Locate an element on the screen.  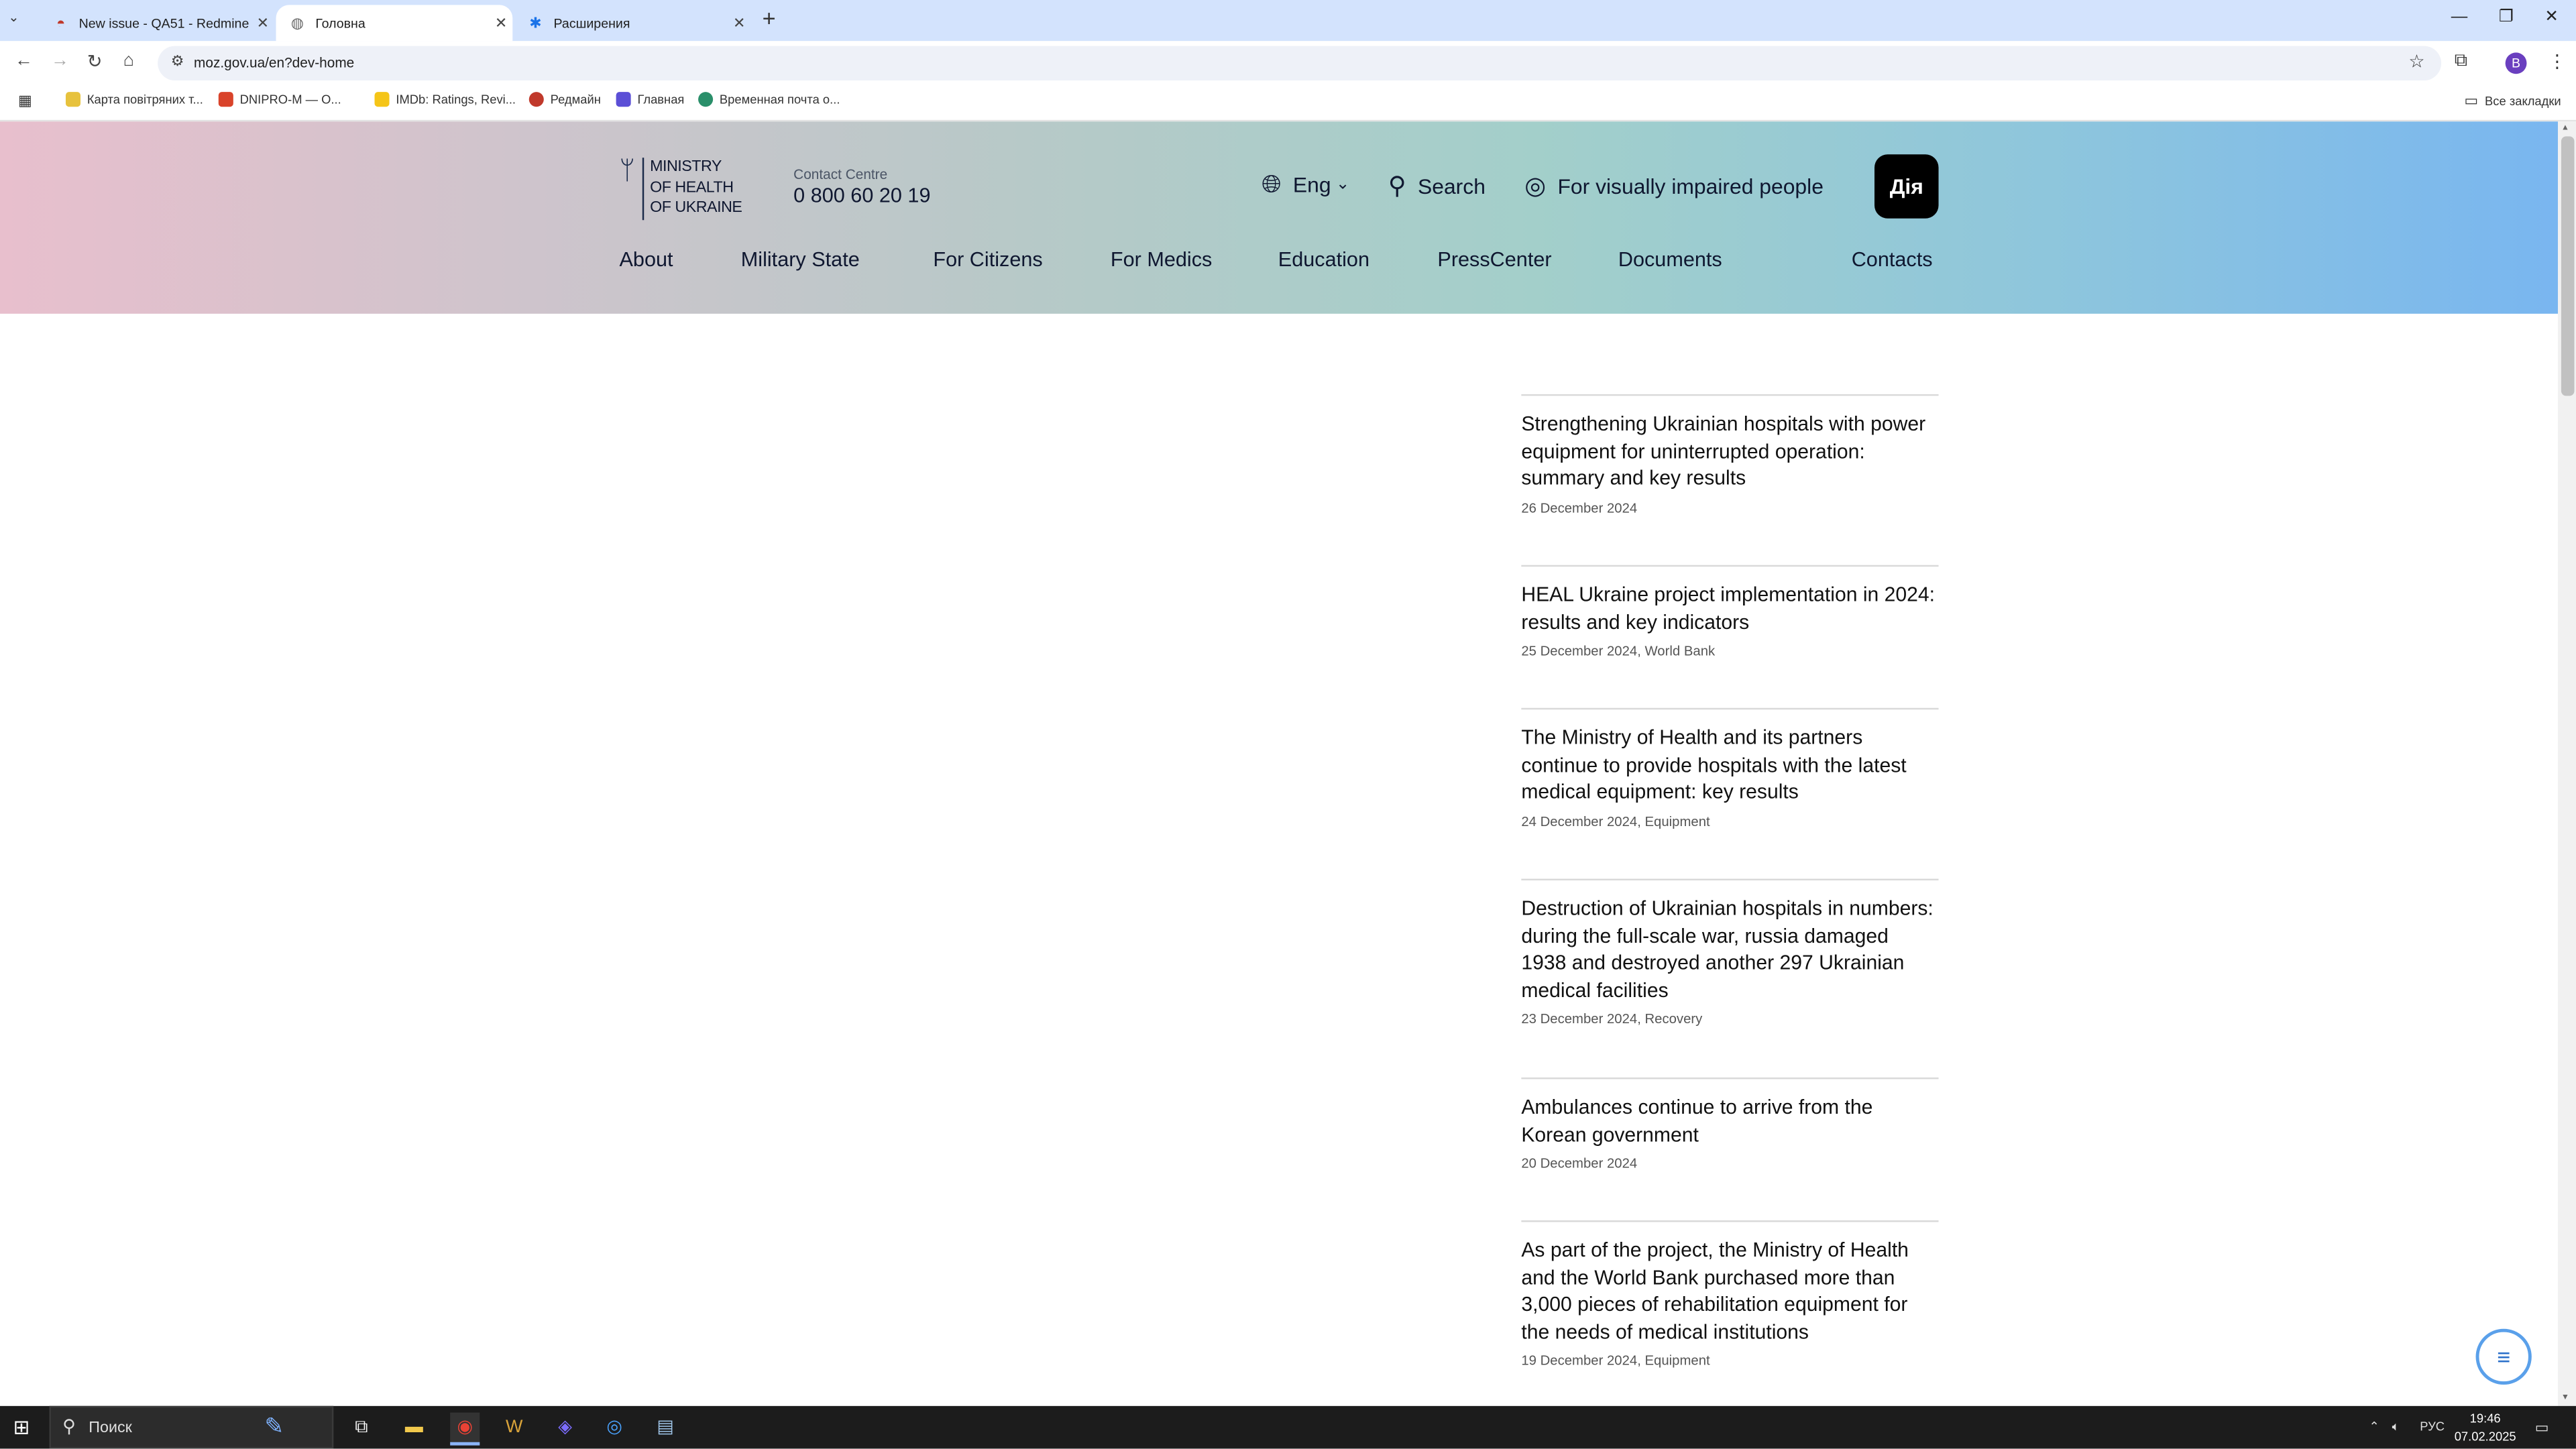
taskbar-search: ⚲ Поиск ✎ is located at coordinates (191, 1427).